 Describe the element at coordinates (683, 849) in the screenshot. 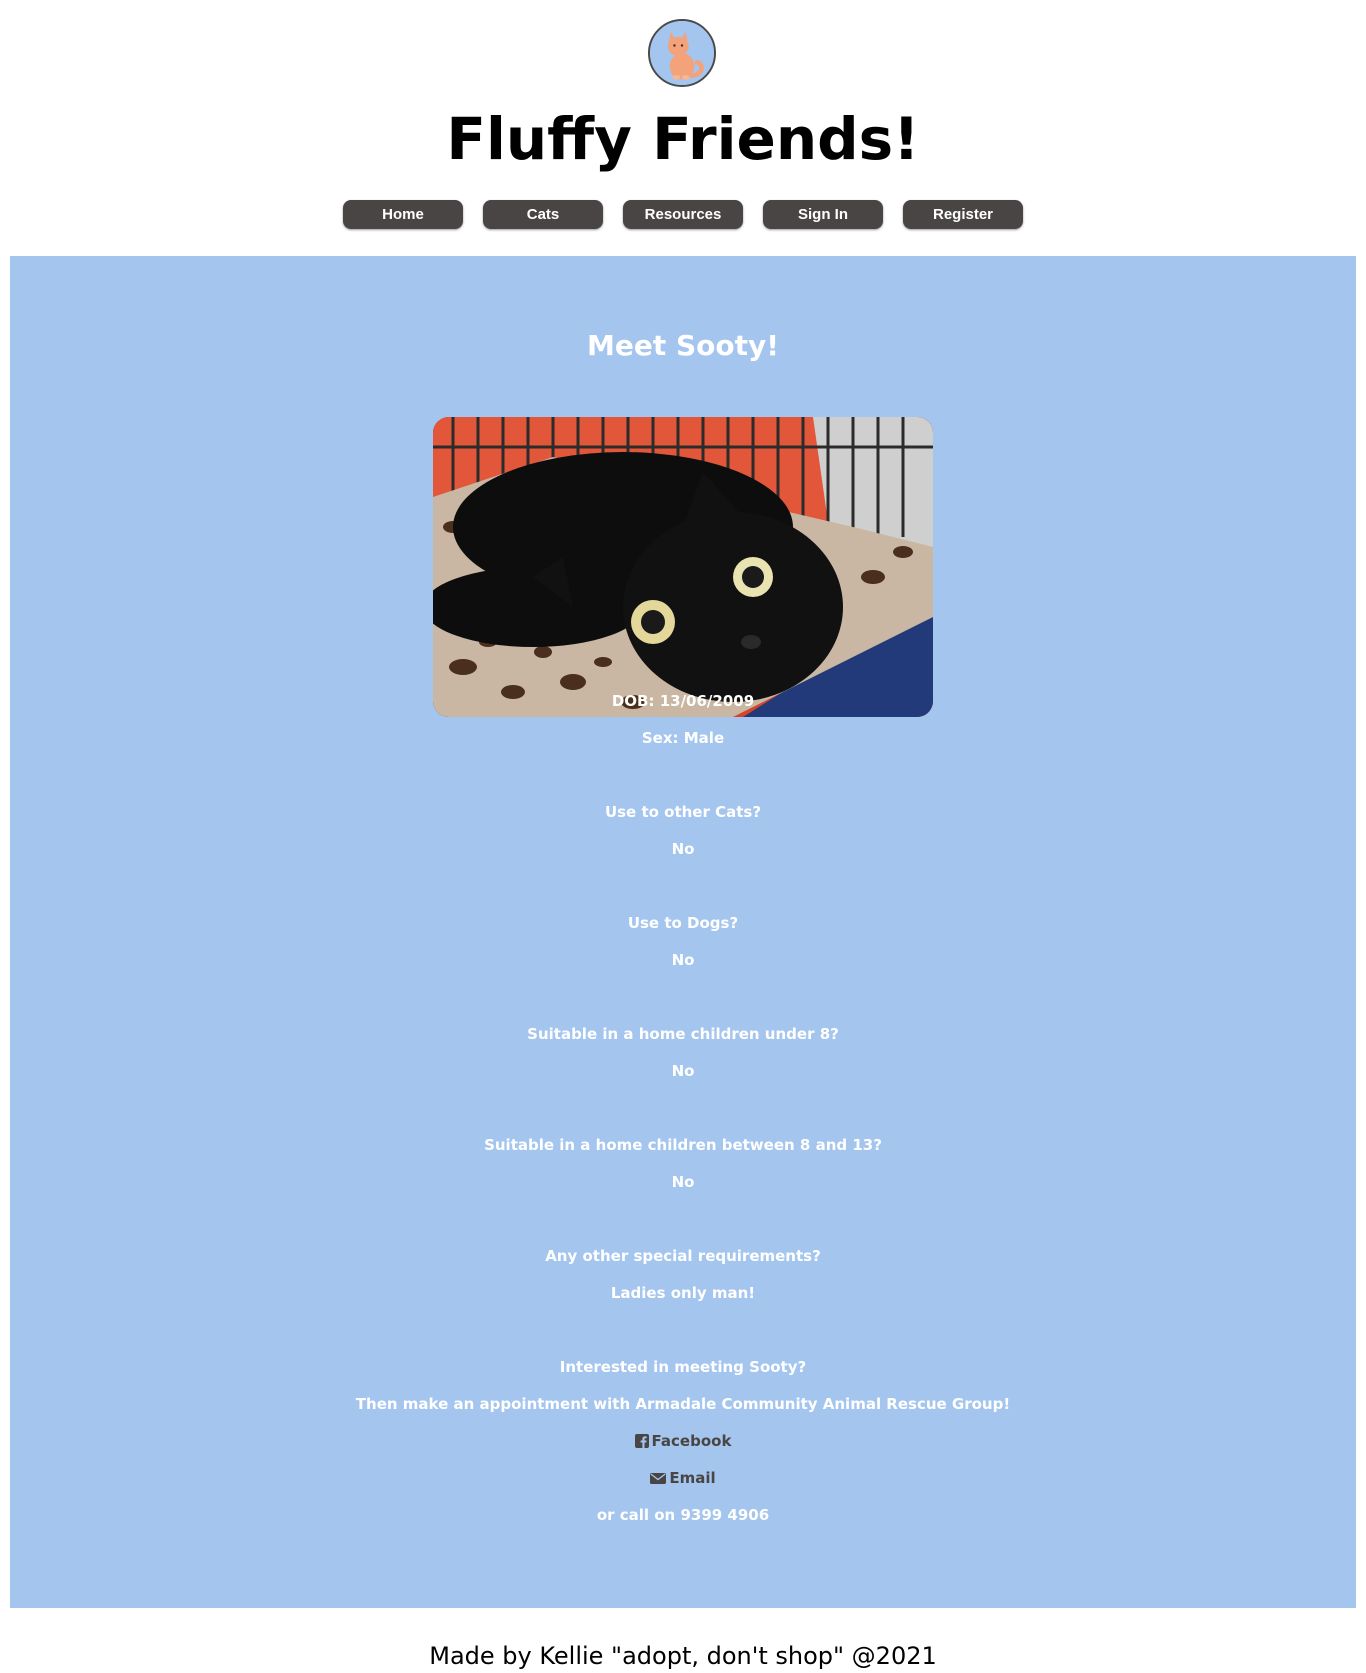

I see `other-cats-answer: No` at that location.